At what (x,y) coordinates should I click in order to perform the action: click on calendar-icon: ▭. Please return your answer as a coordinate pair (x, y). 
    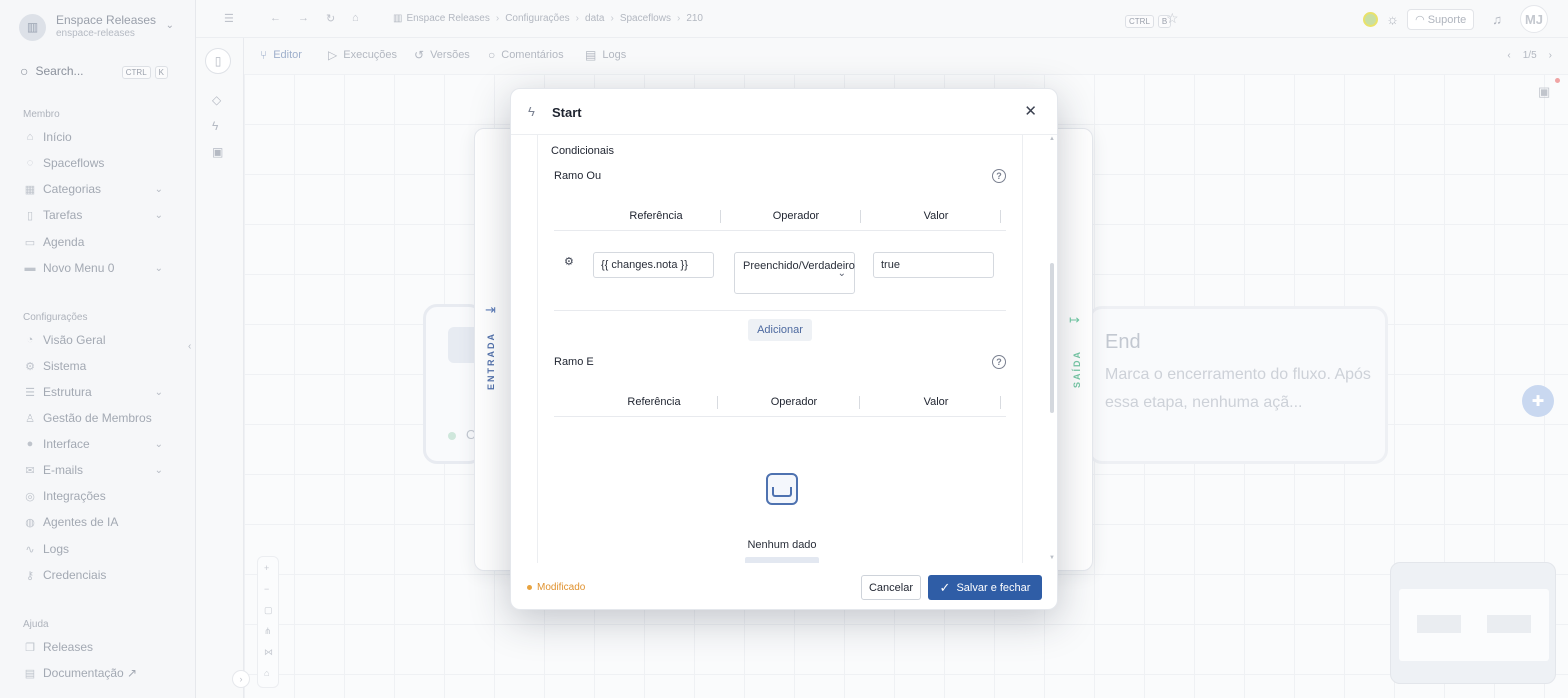
    Looking at the image, I should click on (30, 242).